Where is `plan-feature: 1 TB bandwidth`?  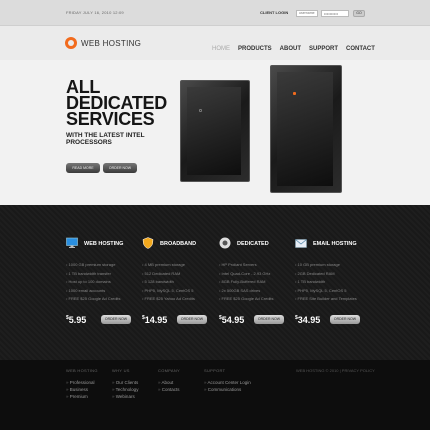
plan-feature: 1 TB bandwidth is located at coordinates (326, 282).